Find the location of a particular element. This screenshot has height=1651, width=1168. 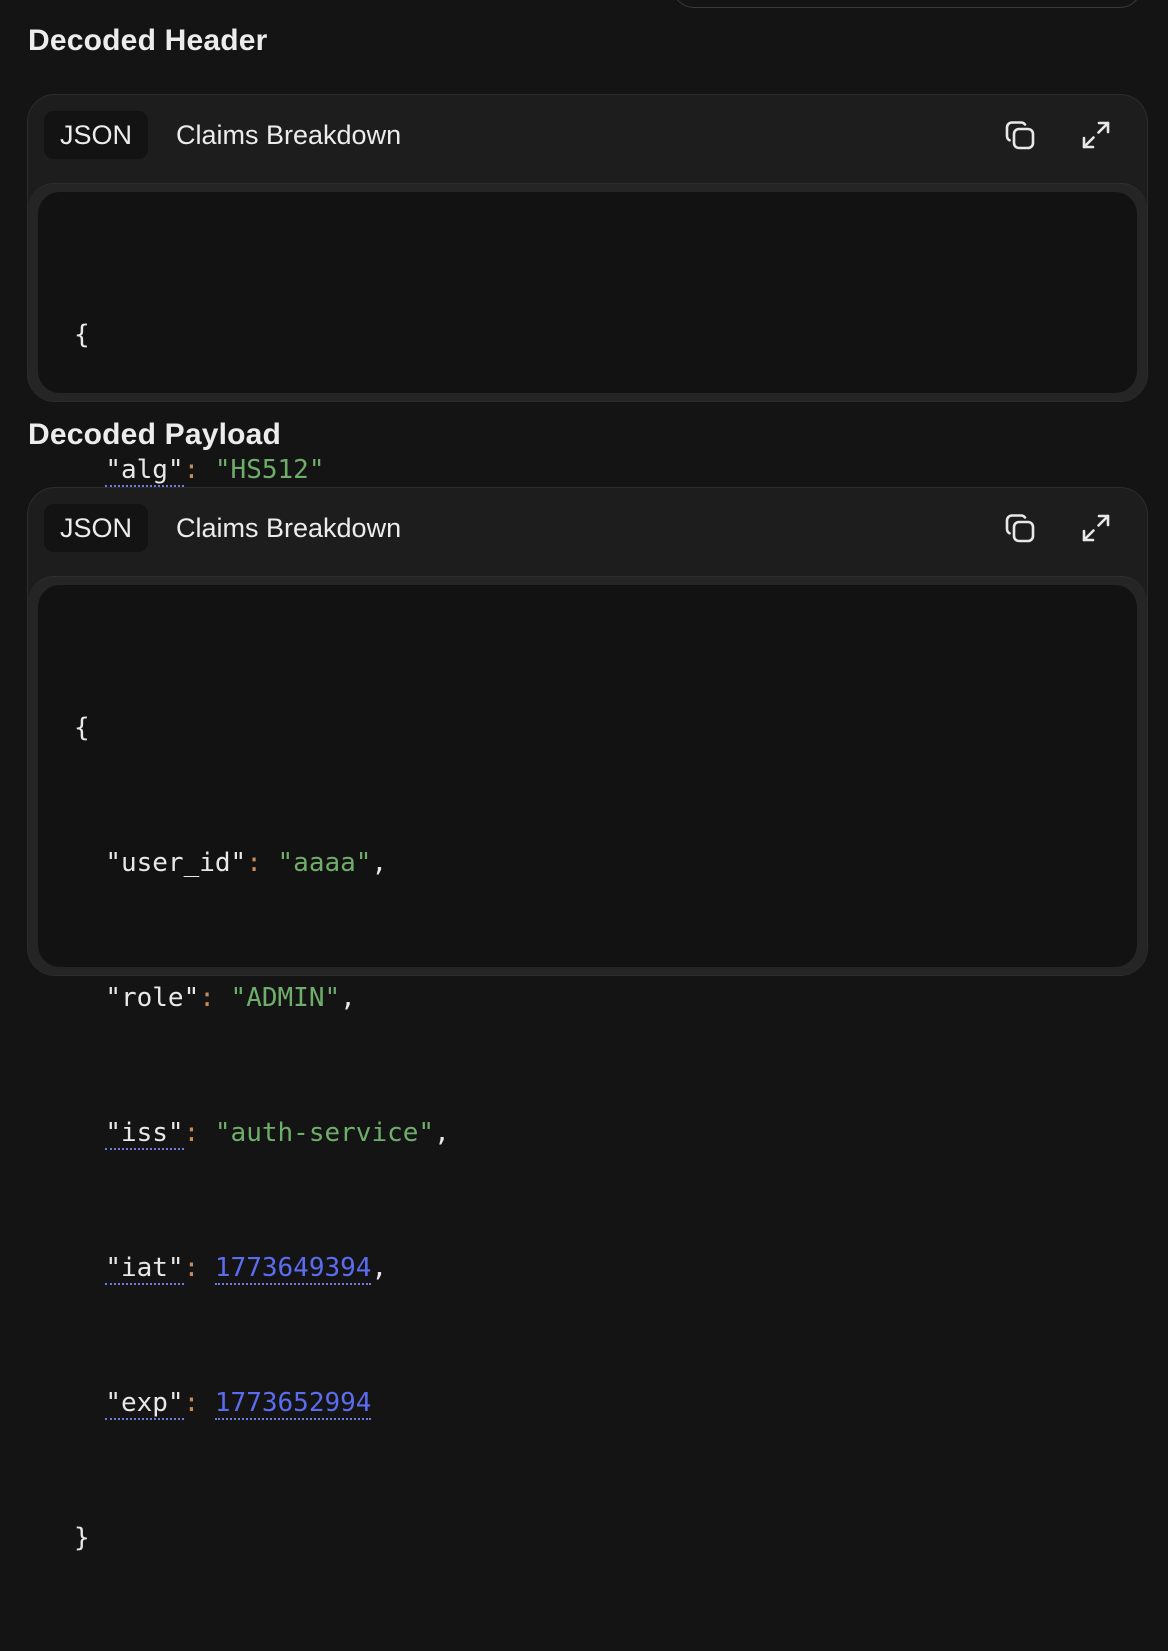

close-brace: } is located at coordinates (82, 1538).